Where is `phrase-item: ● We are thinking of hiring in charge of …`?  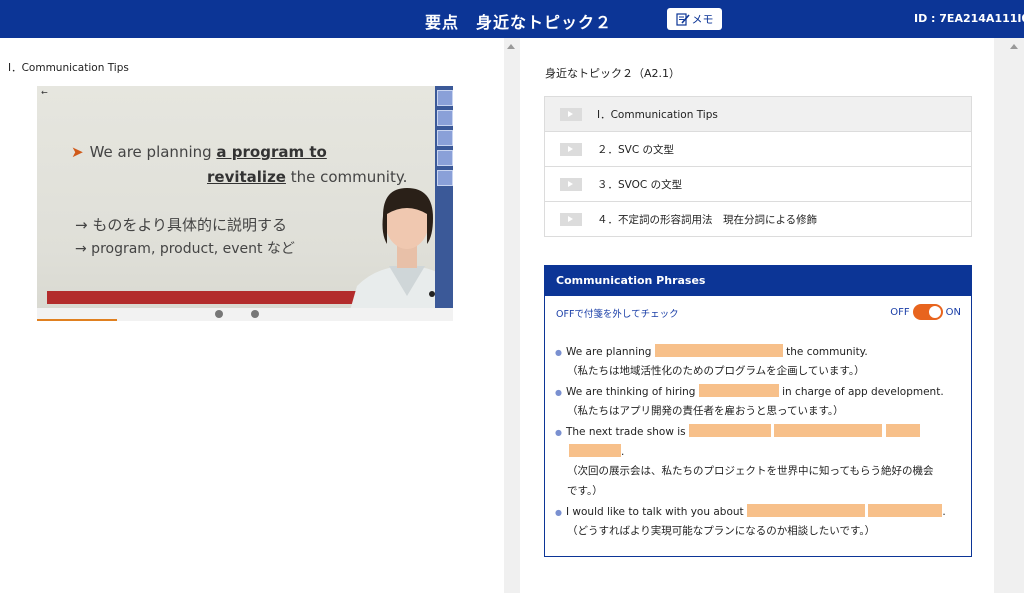 phrase-item: ● We are thinking of hiring in charge of … is located at coordinates (760, 404).